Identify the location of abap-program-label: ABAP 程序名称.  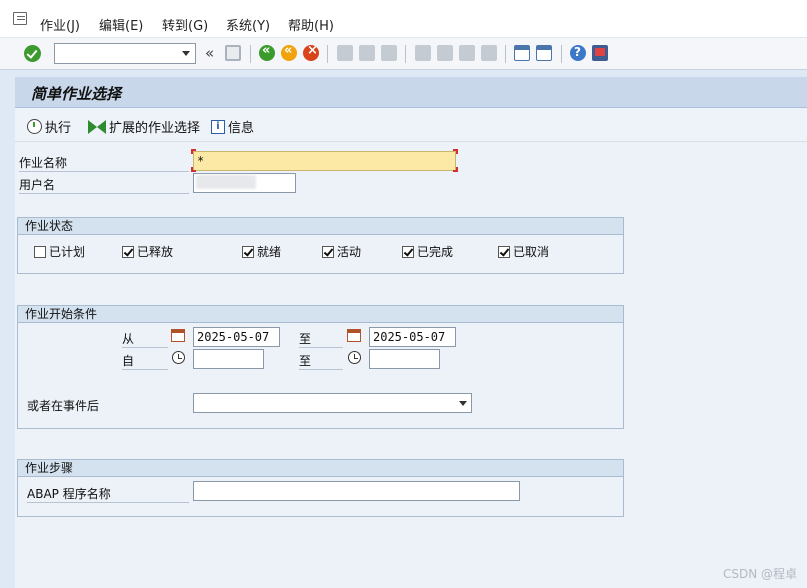
(108, 494).